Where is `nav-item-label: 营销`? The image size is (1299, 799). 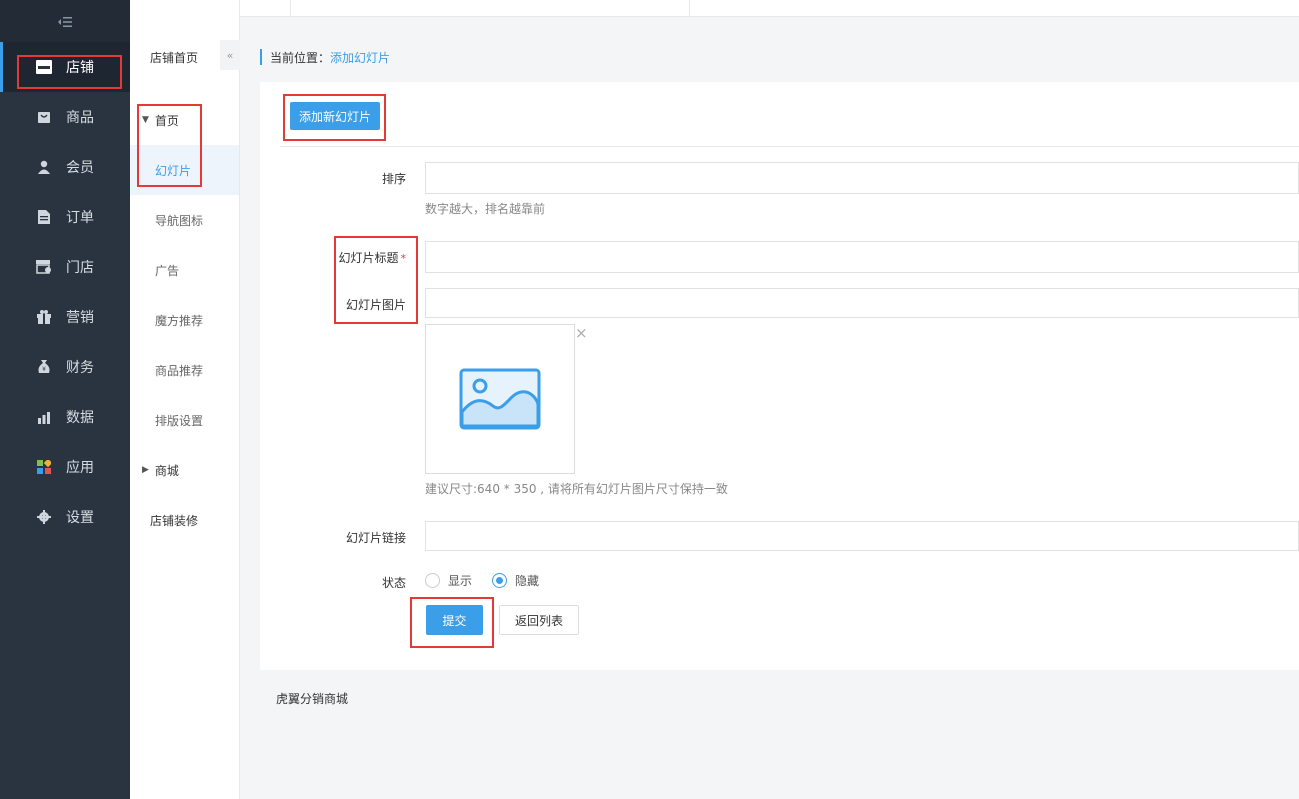 nav-item-label: 营销 is located at coordinates (80, 318).